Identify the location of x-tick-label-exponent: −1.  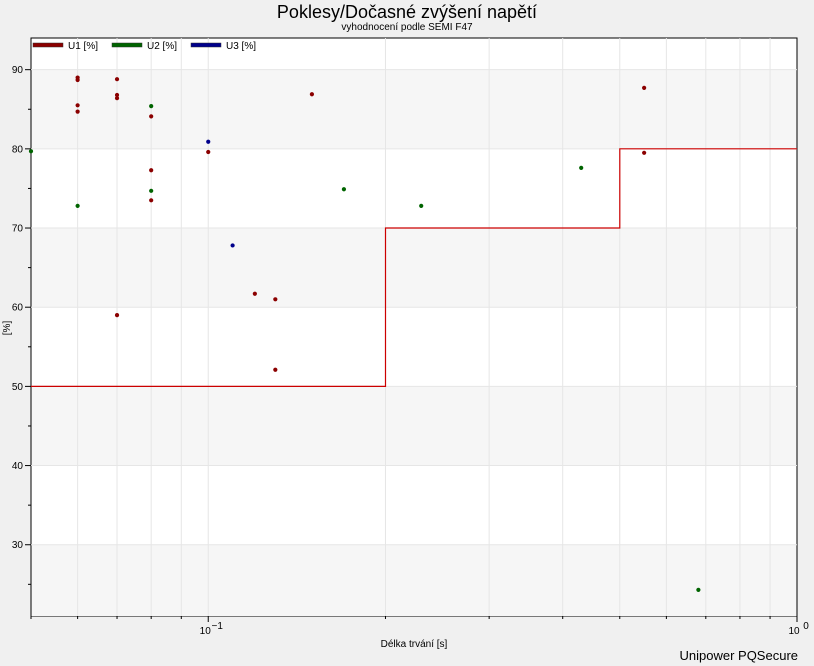
(218, 626).